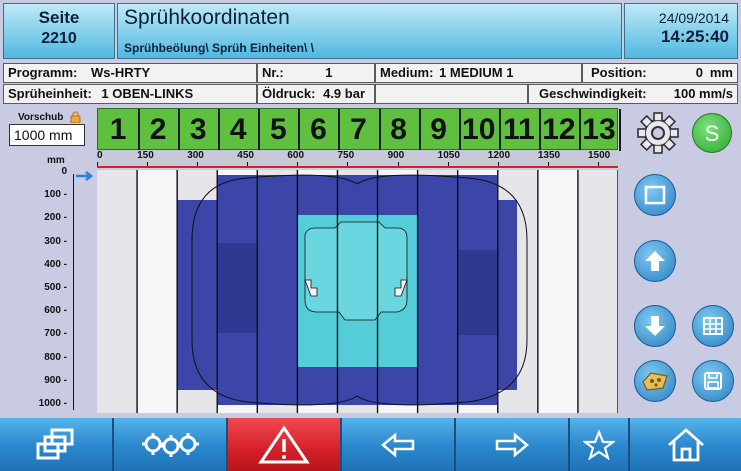  Describe the element at coordinates (279, 130) in the screenshot. I see `spray-column-5: 5` at that location.